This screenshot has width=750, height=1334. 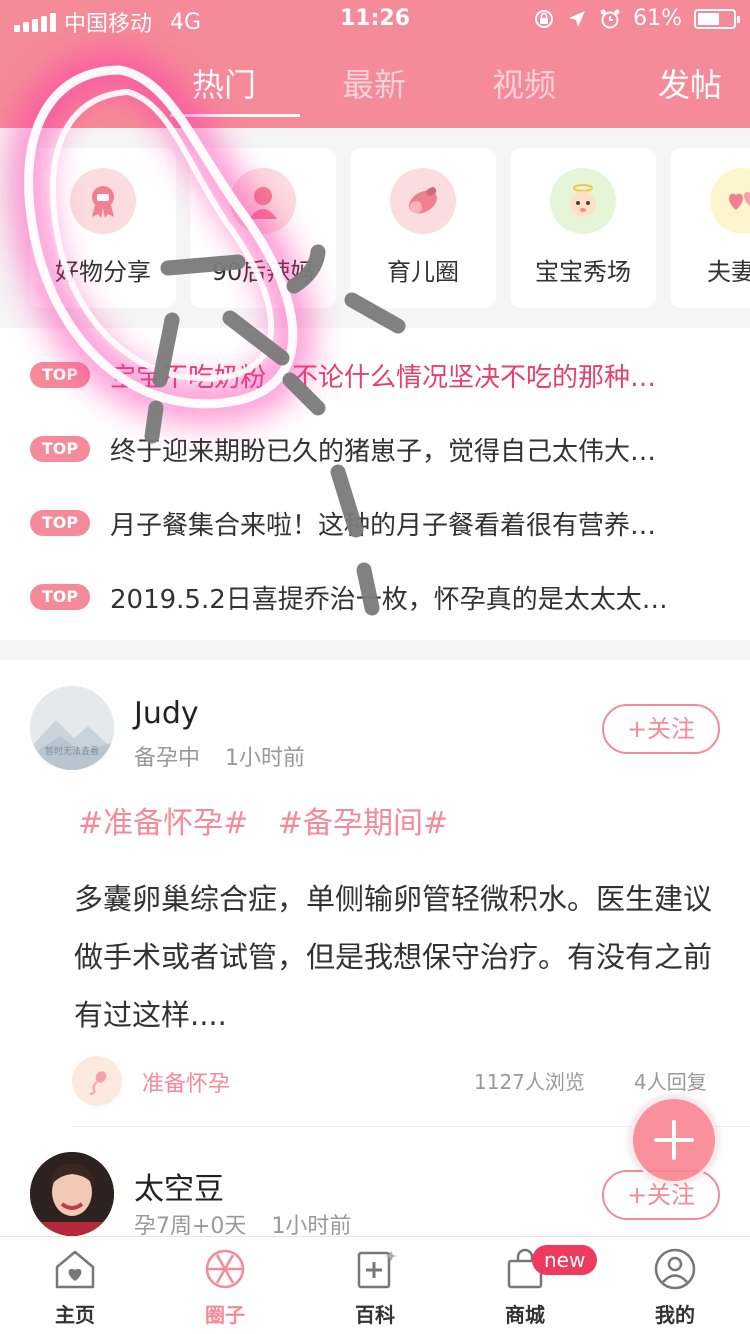 What do you see at coordinates (565, 1260) in the screenshot?
I see `new-badge: new` at bounding box center [565, 1260].